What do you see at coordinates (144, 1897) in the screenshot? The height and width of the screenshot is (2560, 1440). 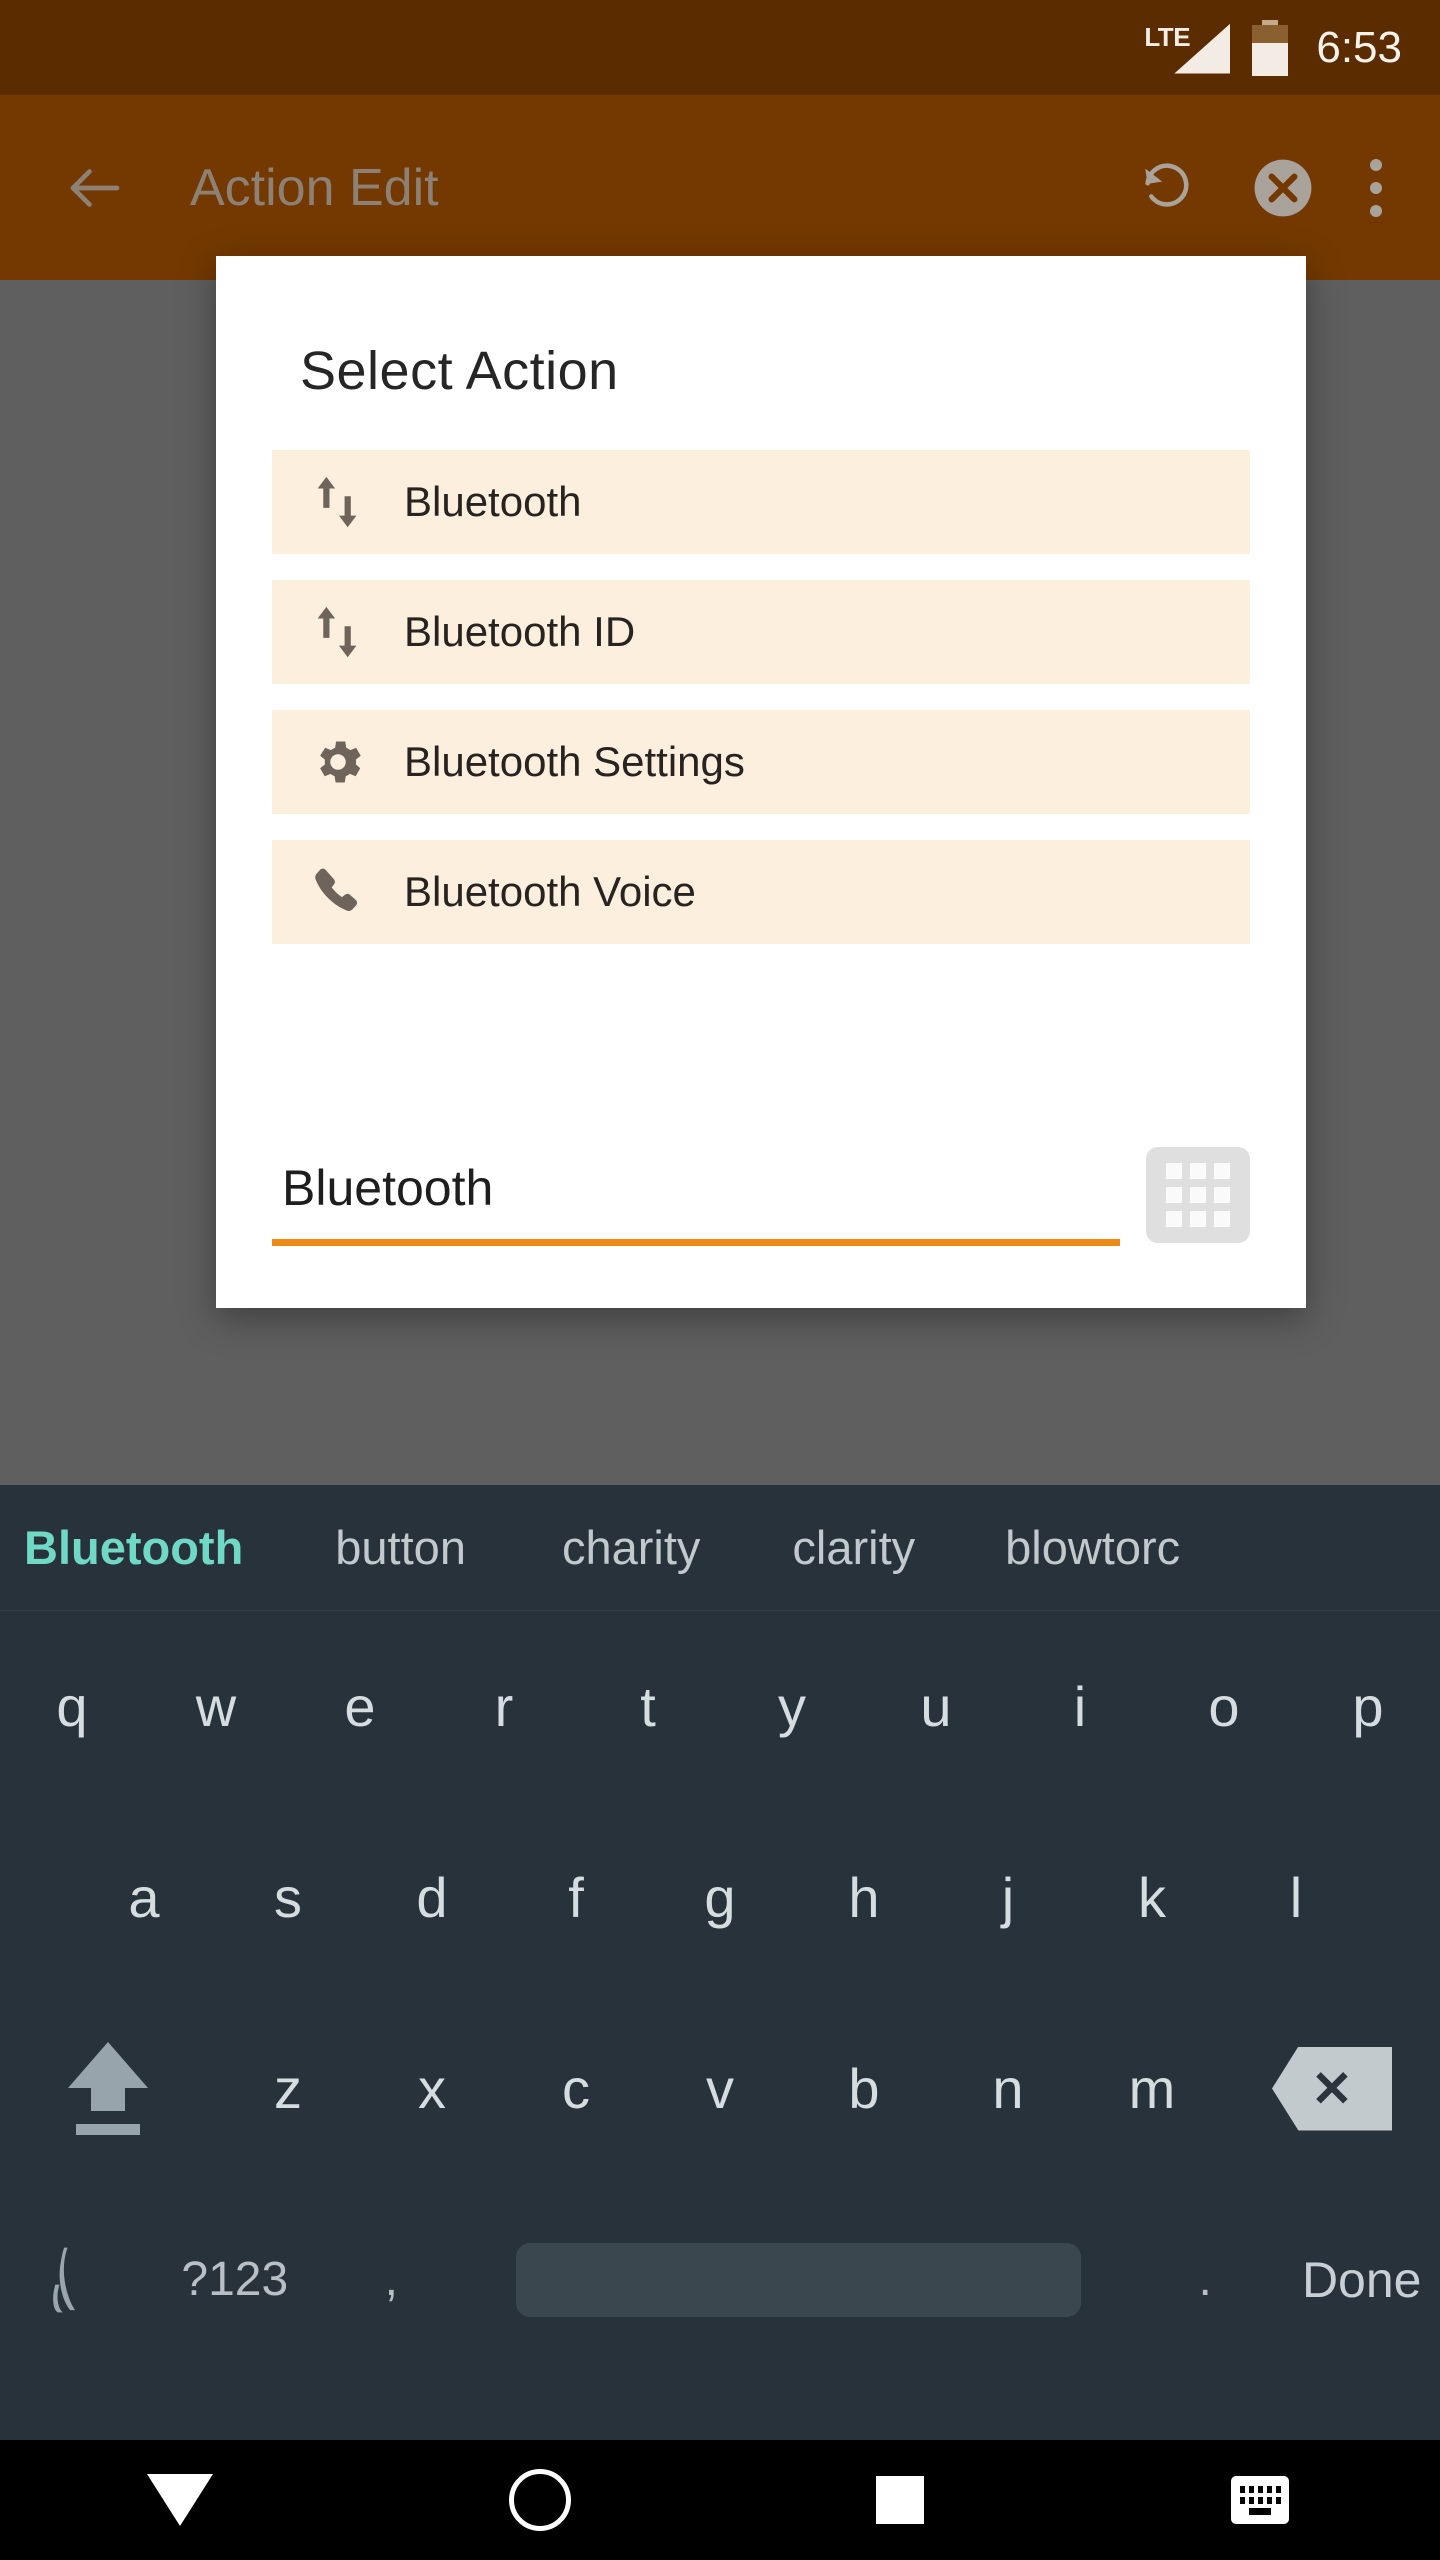 I see `key-a: a` at bounding box center [144, 1897].